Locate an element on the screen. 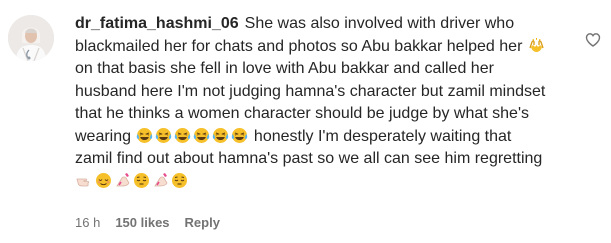 The height and width of the screenshot is (243, 611). heart-icon is located at coordinates (593, 40).